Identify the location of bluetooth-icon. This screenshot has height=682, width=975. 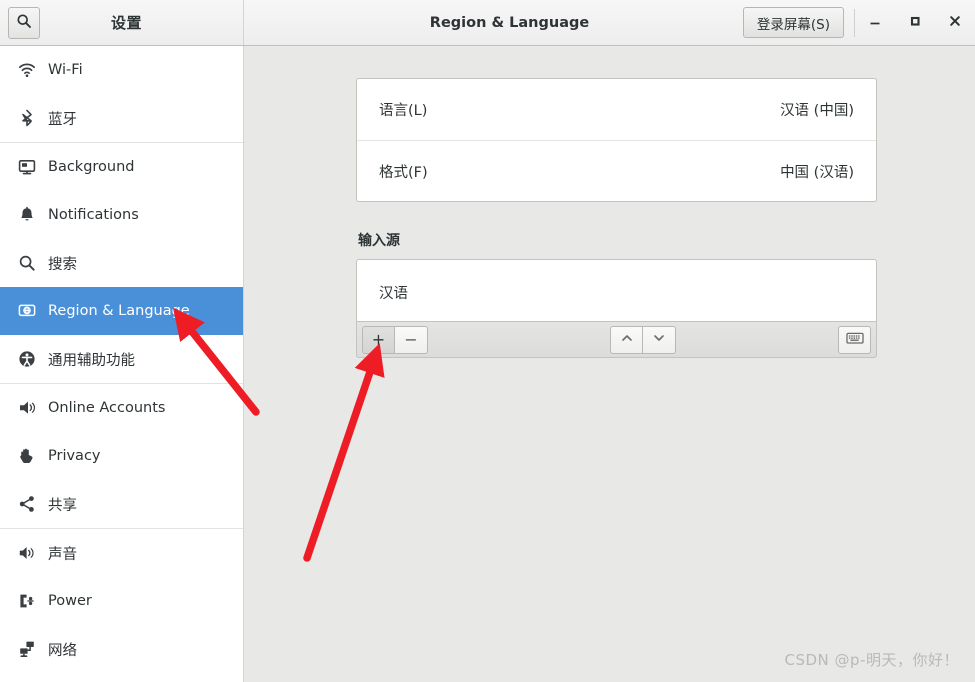
(27, 118).